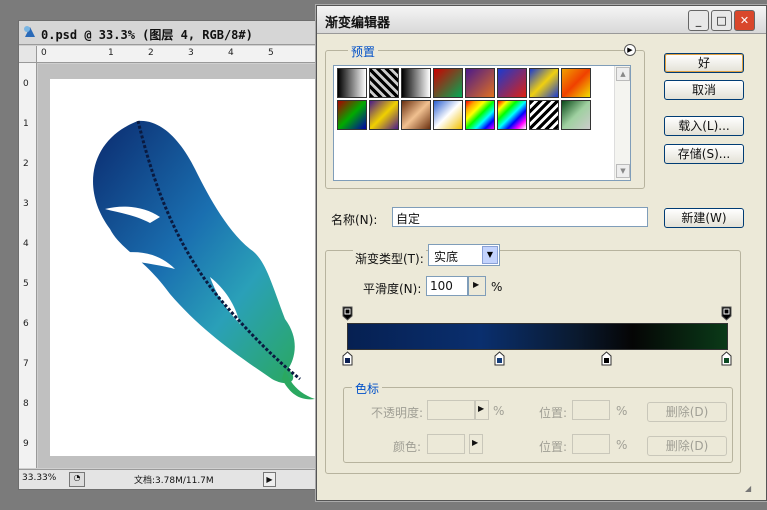 This screenshot has height=510, width=767. Describe the element at coordinates (173, 33) in the screenshot. I see `document-title-bar: 0.psd @ 33.3% (图层 4, RGB/8#)` at that location.